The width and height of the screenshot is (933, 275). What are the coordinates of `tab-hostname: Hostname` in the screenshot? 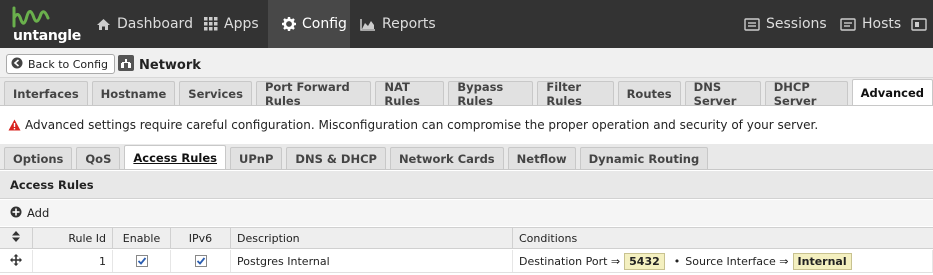 It's located at (133, 93).